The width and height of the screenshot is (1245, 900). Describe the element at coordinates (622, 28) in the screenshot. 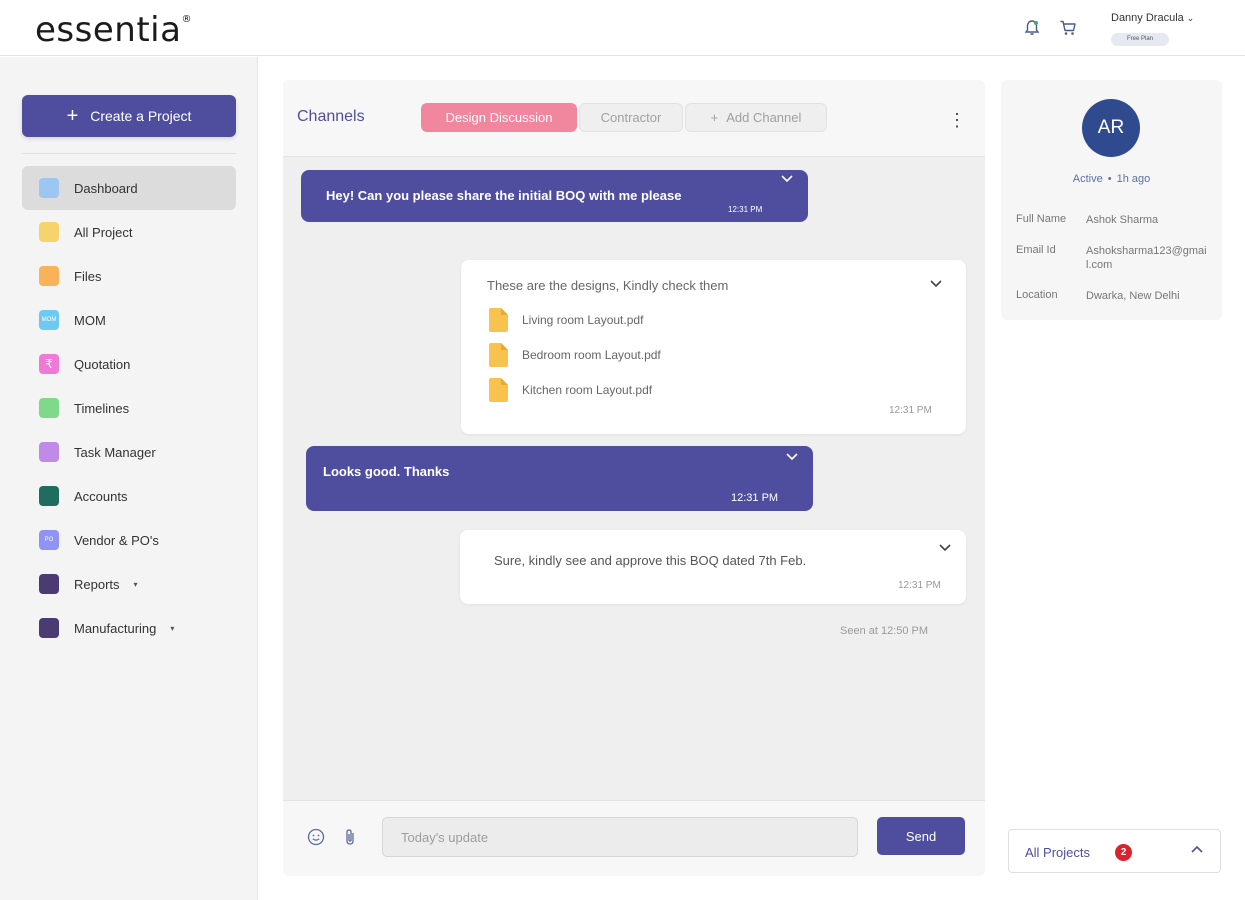

I see `top-bar: essentia® Danny Dracula ⌄ Free Plan` at that location.